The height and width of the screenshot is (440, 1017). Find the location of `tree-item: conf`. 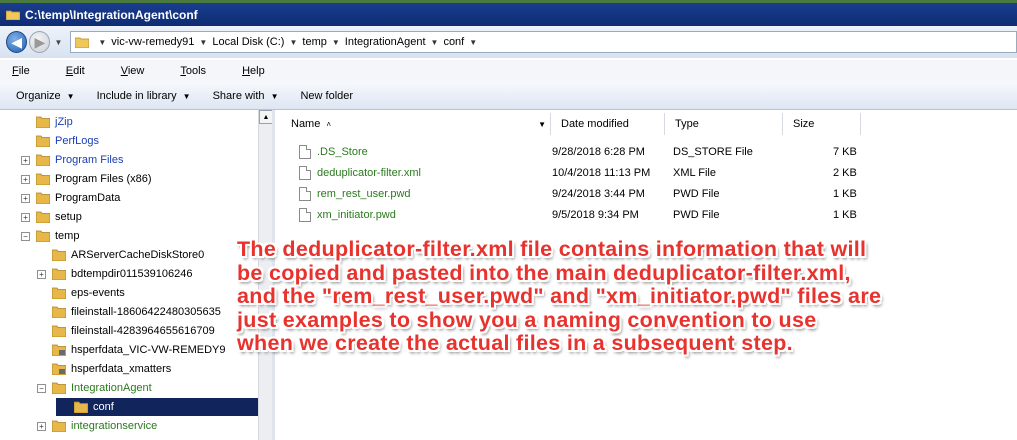

tree-item: conf is located at coordinates (157, 407).